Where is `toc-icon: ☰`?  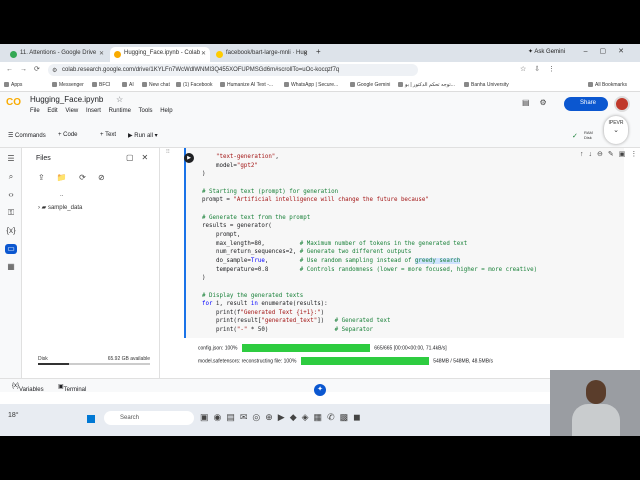 toc-icon: ☰ is located at coordinates (11, 159).